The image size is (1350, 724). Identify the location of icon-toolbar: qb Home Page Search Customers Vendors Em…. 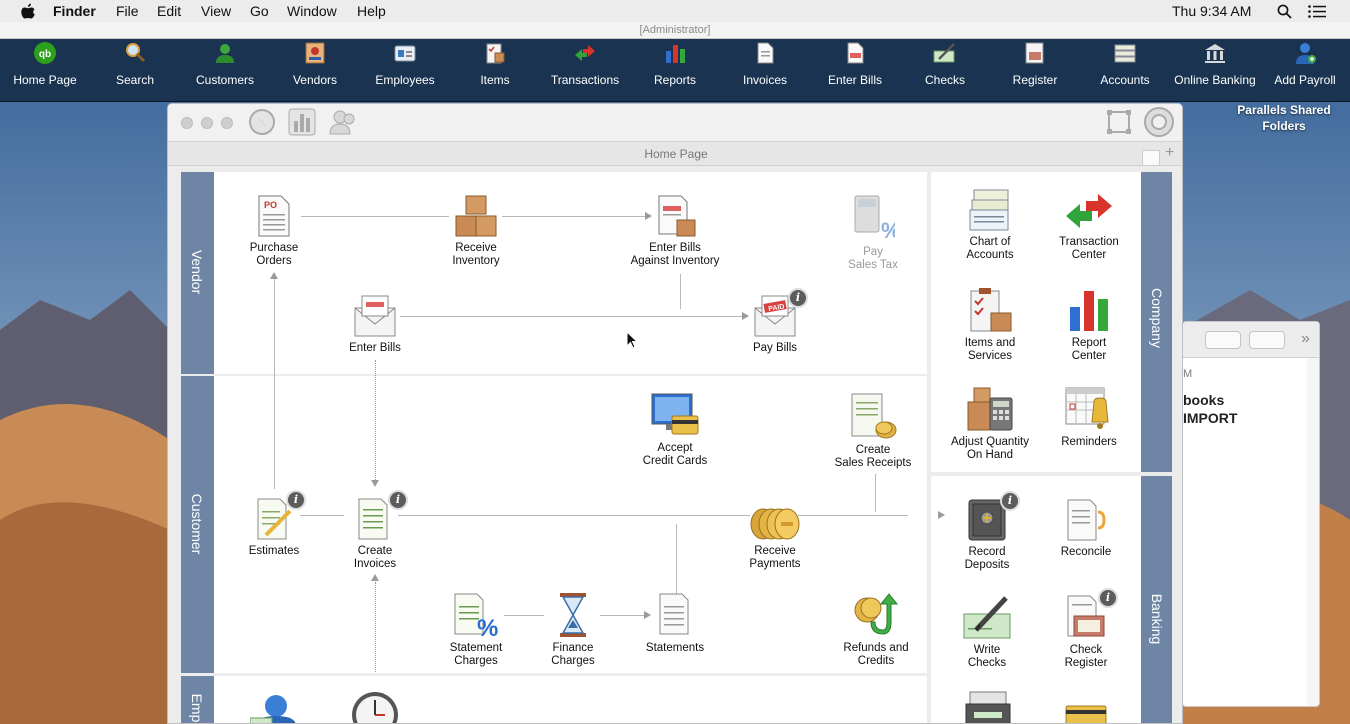
(675, 70).